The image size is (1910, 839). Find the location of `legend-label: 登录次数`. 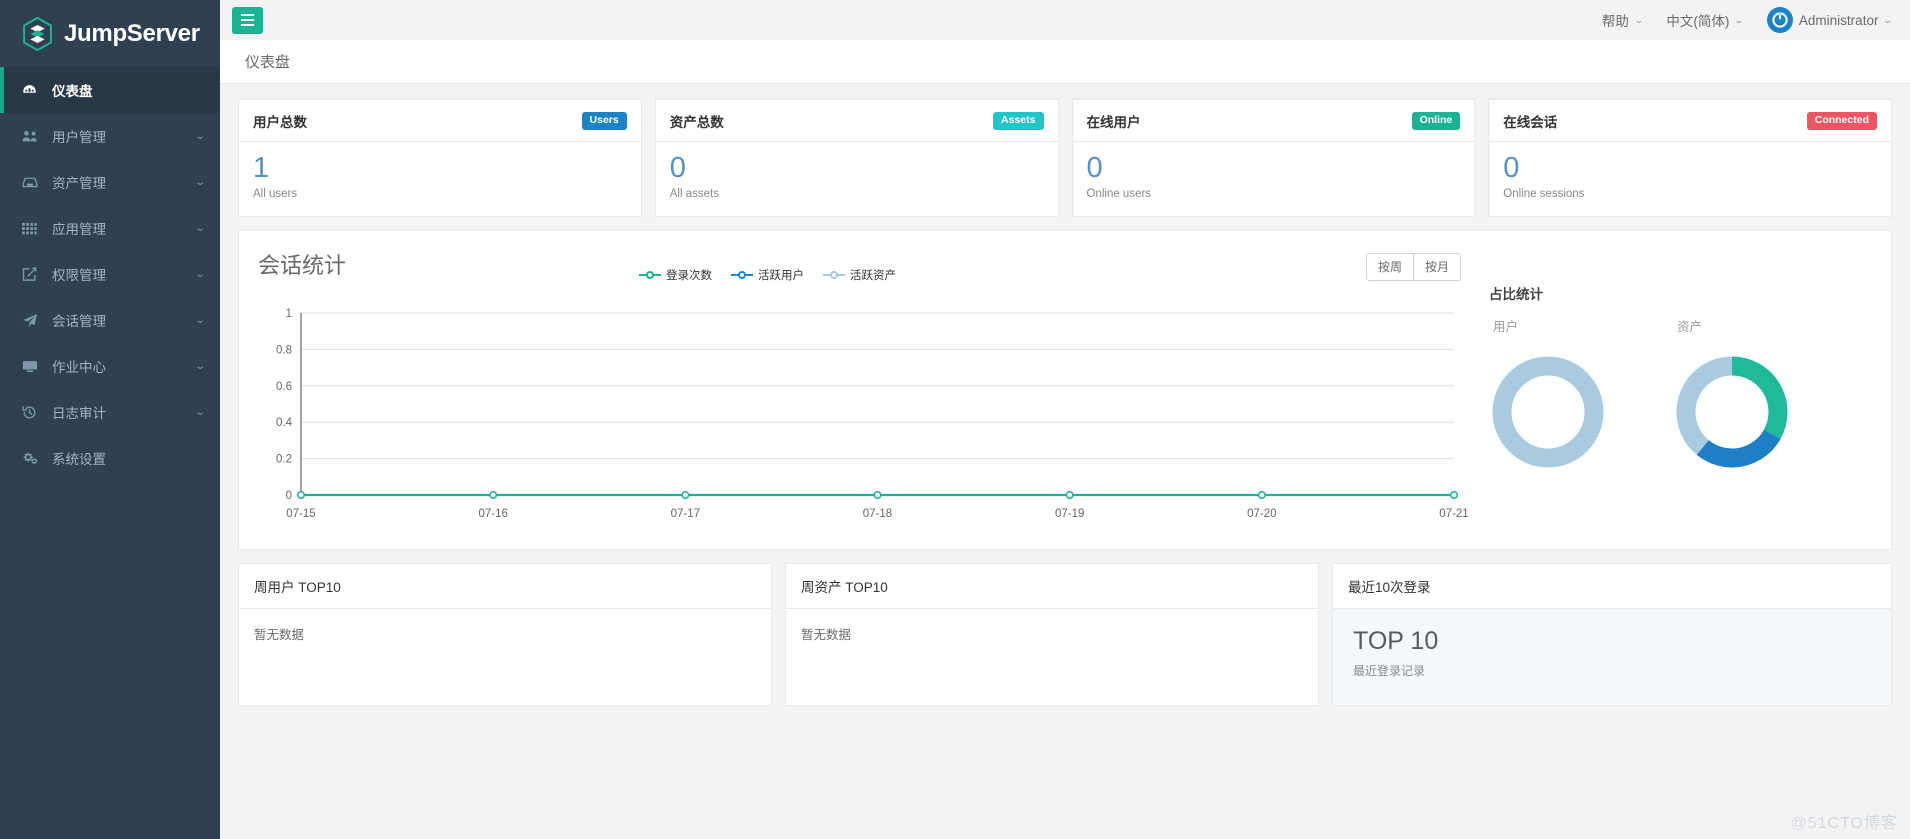

legend-label: 登录次数 is located at coordinates (689, 276).